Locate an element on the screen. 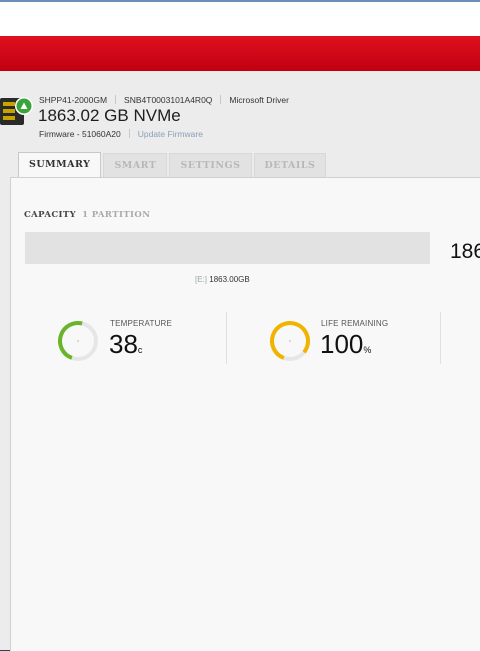 The width and height of the screenshot is (480, 651). capacity-heading: CAPACITY 1 PARTITION is located at coordinates (87, 215).